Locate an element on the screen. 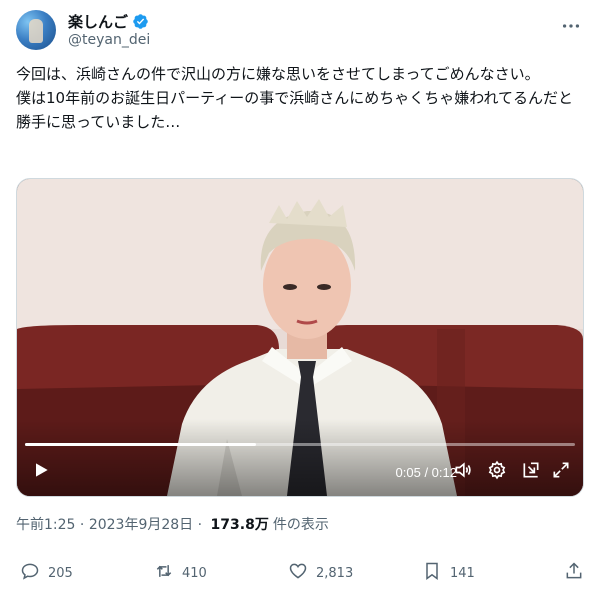 This screenshot has width=602, height=591. view-count: 173.8万 is located at coordinates (239, 525).